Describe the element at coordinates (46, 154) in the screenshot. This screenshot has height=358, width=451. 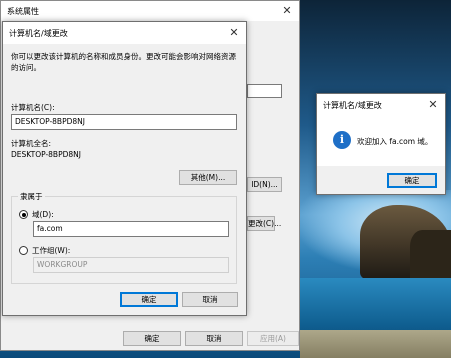
I see `full-name-value: DESKTOP-8BPD8NJ` at that location.